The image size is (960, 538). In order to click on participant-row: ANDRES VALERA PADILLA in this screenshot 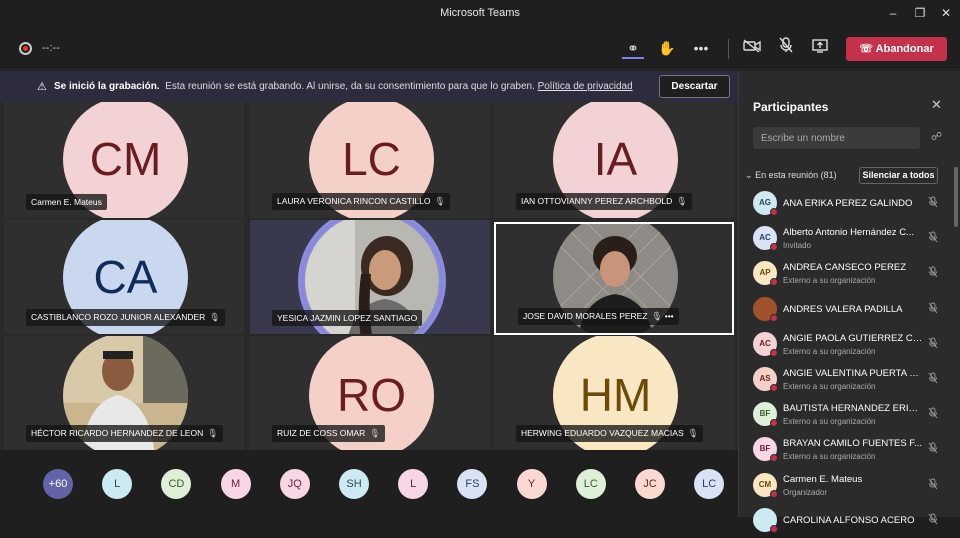, I will do `click(844, 309)`.